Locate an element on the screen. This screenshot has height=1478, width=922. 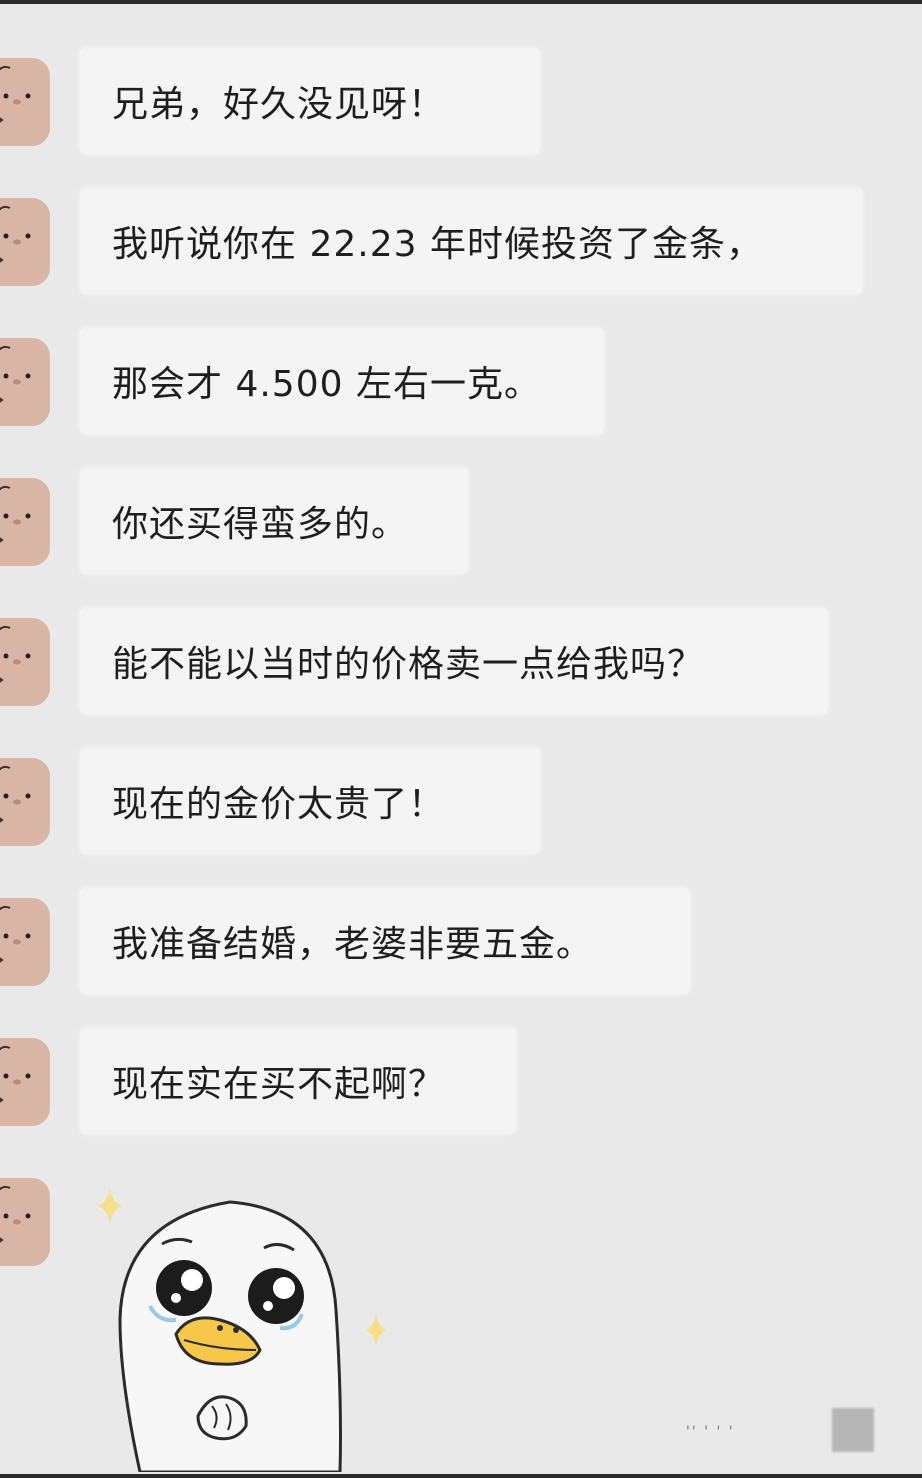
watermark-mark: '' ' ' ' is located at coordinates (710, 1432).